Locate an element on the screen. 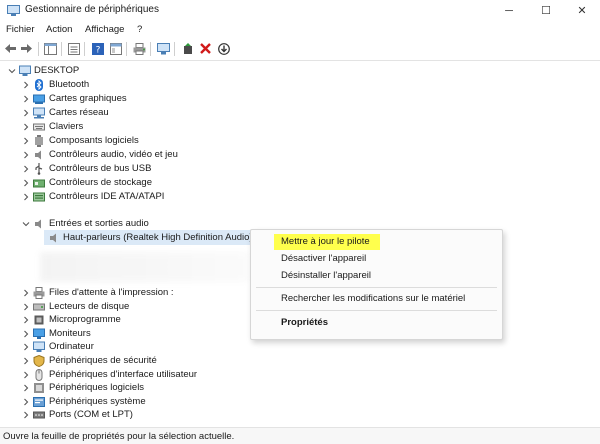 This screenshot has height=444, width=600. storage-controller-icon is located at coordinates (39, 183).